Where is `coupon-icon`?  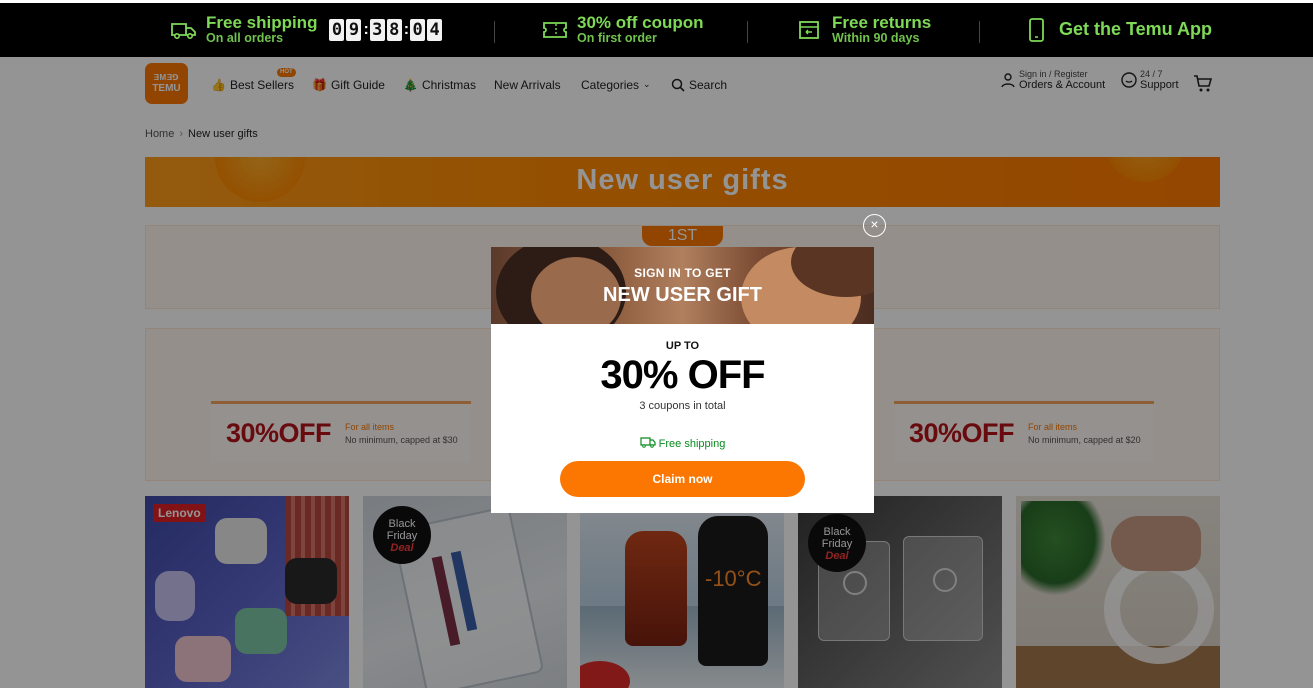 coupon-icon is located at coordinates (555, 30).